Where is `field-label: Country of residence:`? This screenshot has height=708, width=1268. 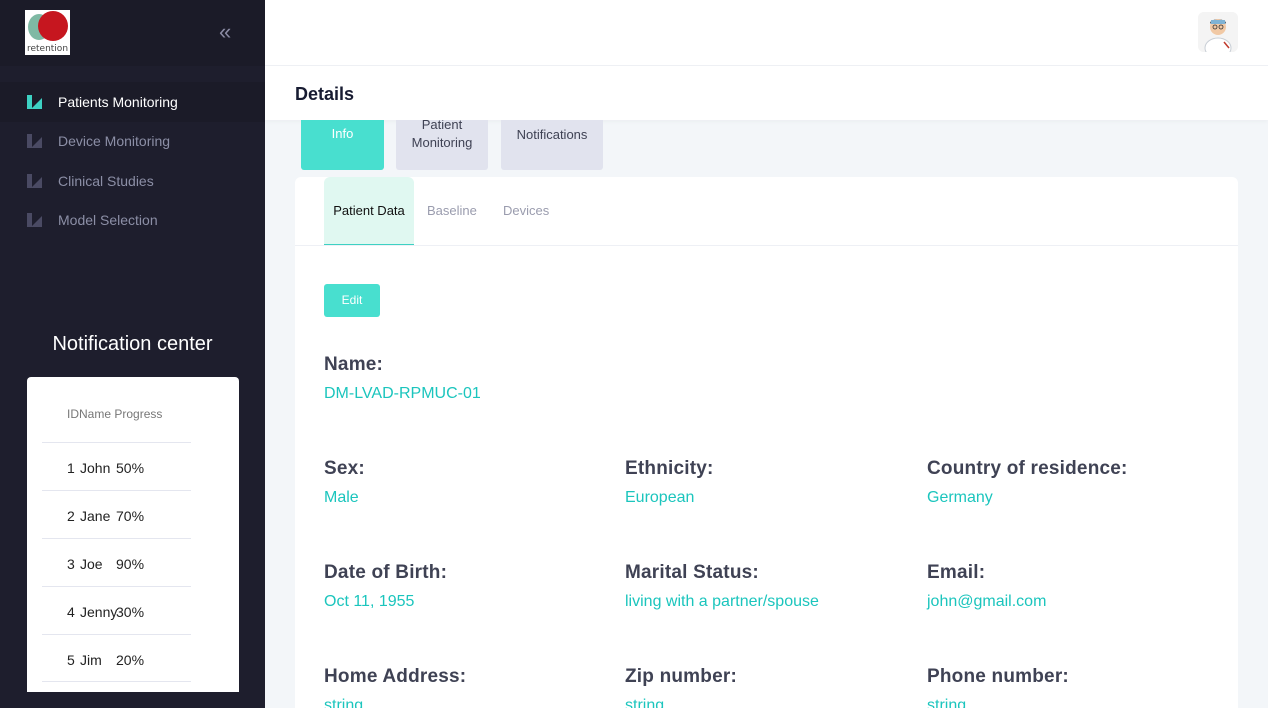
field-label: Country of residence: is located at coordinates (1027, 468).